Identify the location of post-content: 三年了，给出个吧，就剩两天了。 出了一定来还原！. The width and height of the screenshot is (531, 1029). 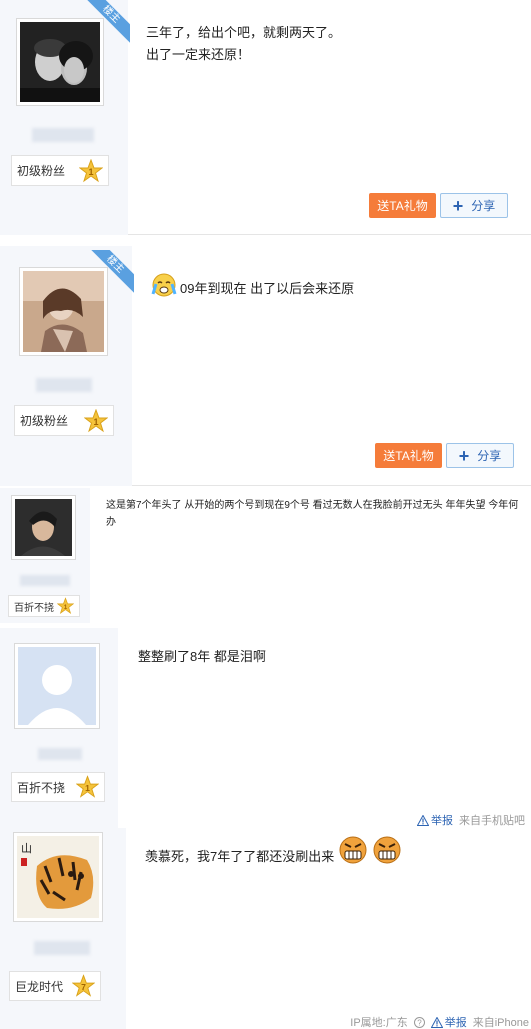
(243, 44).